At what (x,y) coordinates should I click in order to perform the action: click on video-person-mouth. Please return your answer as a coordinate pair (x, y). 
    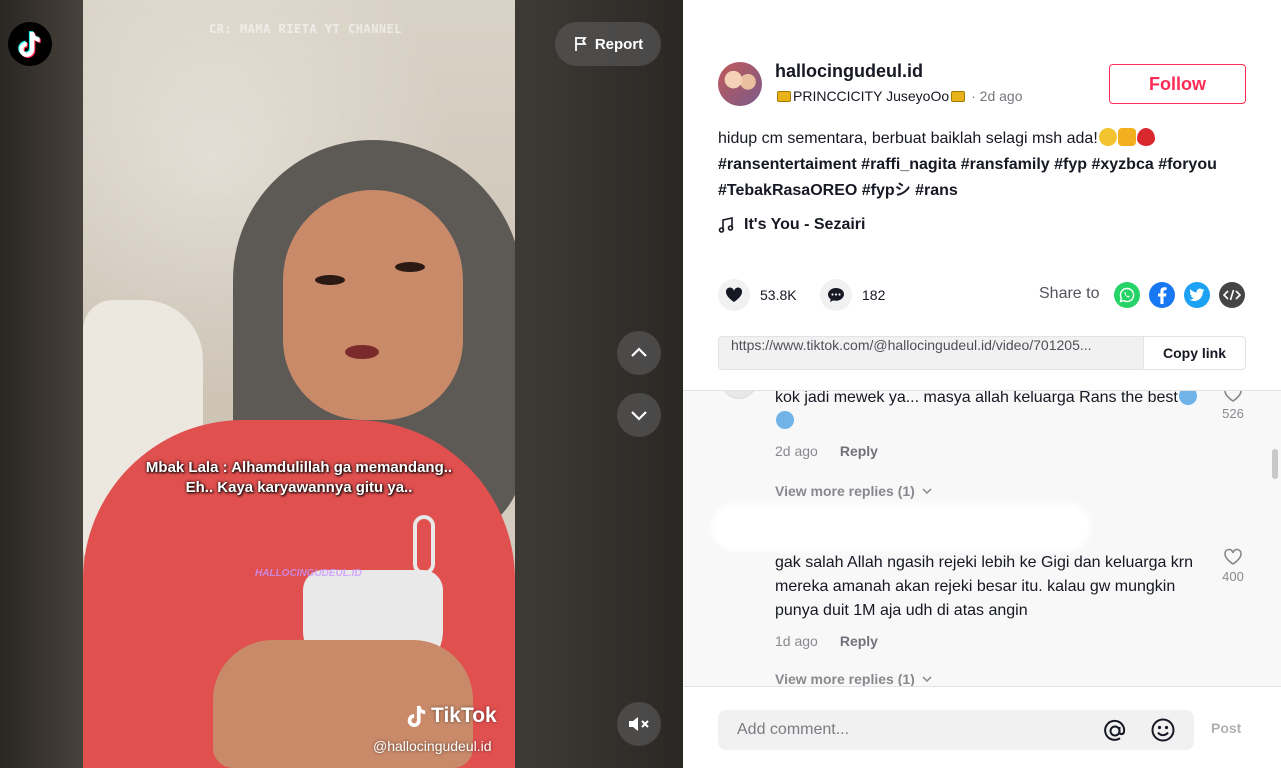
    Looking at the image, I should click on (362, 352).